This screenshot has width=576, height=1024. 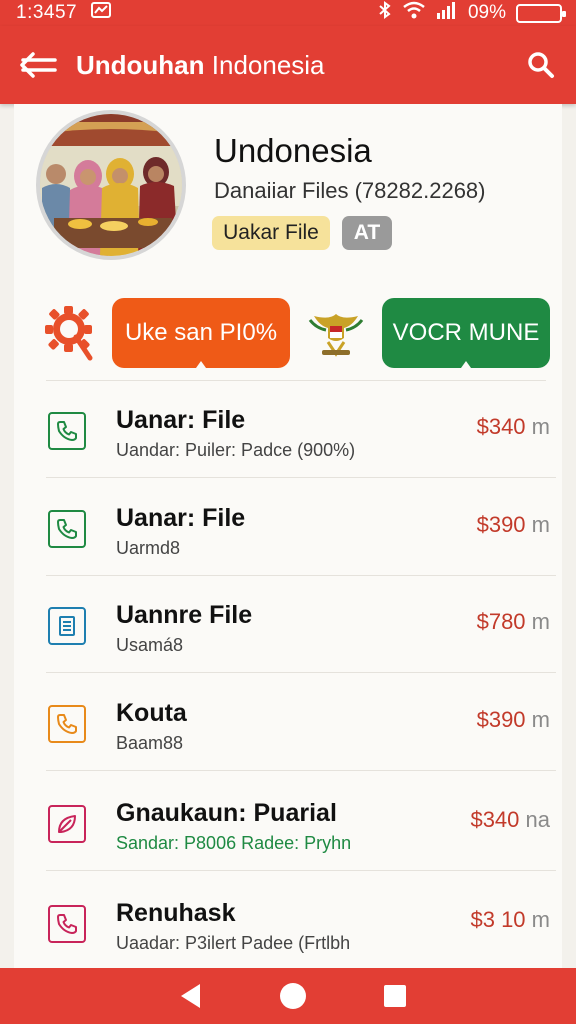 I want to click on nav-back-button, so click(x=191, y=996).